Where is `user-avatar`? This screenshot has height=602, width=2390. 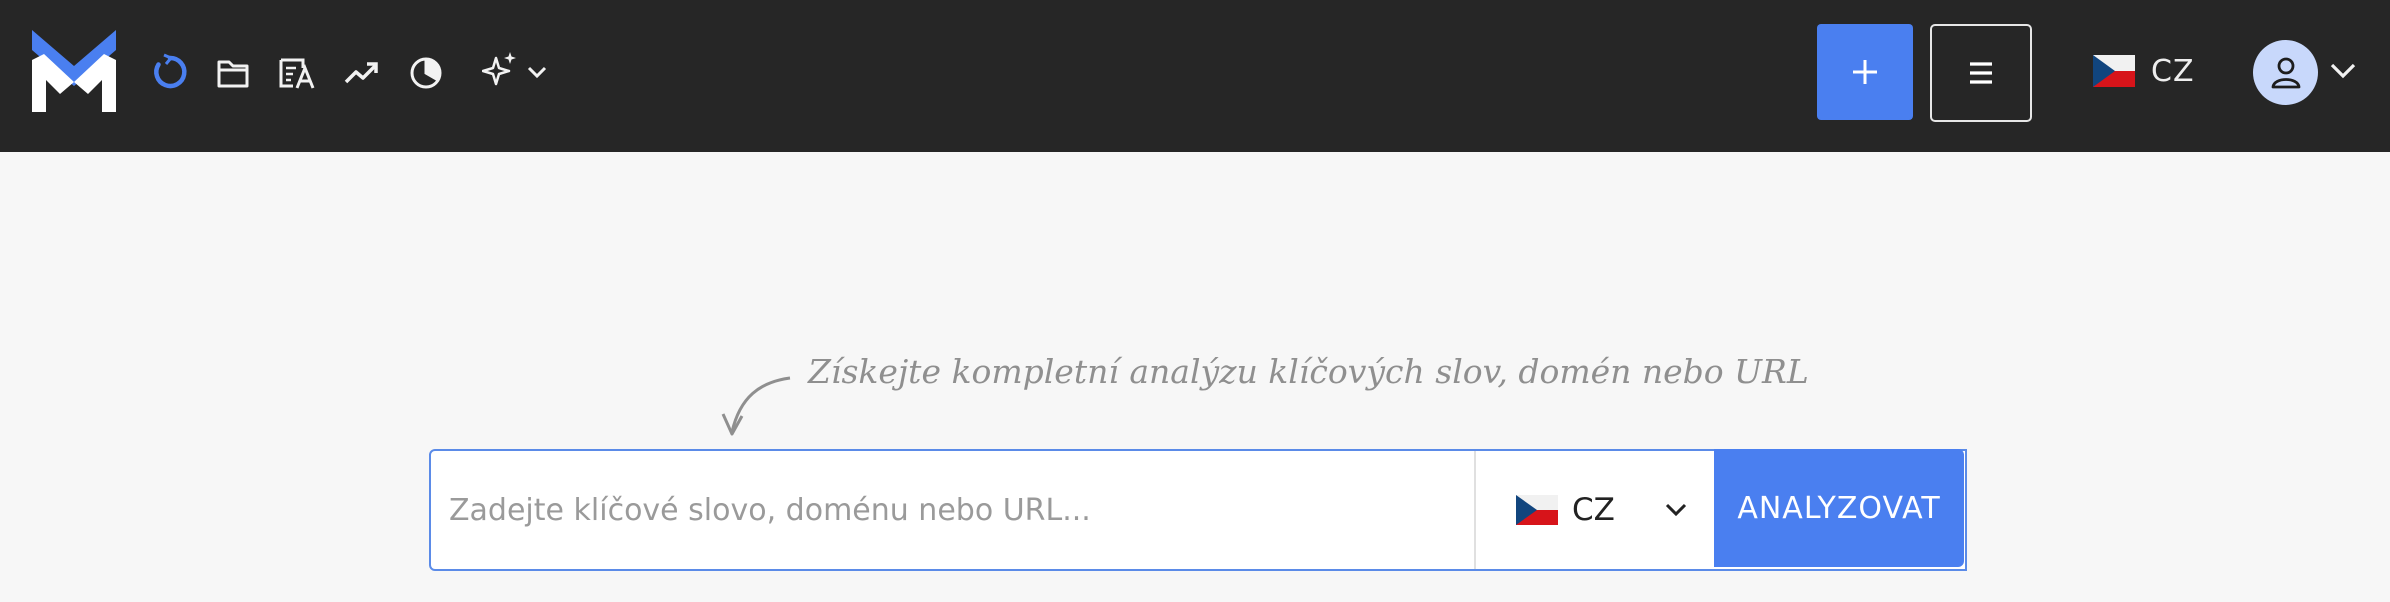 user-avatar is located at coordinates (2285, 72).